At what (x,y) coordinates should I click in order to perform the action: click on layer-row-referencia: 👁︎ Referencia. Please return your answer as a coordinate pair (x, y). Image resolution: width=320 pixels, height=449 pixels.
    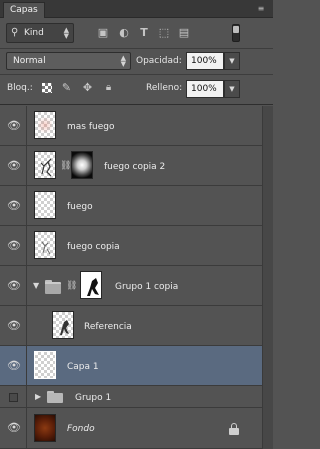
    Looking at the image, I should click on (131, 326).